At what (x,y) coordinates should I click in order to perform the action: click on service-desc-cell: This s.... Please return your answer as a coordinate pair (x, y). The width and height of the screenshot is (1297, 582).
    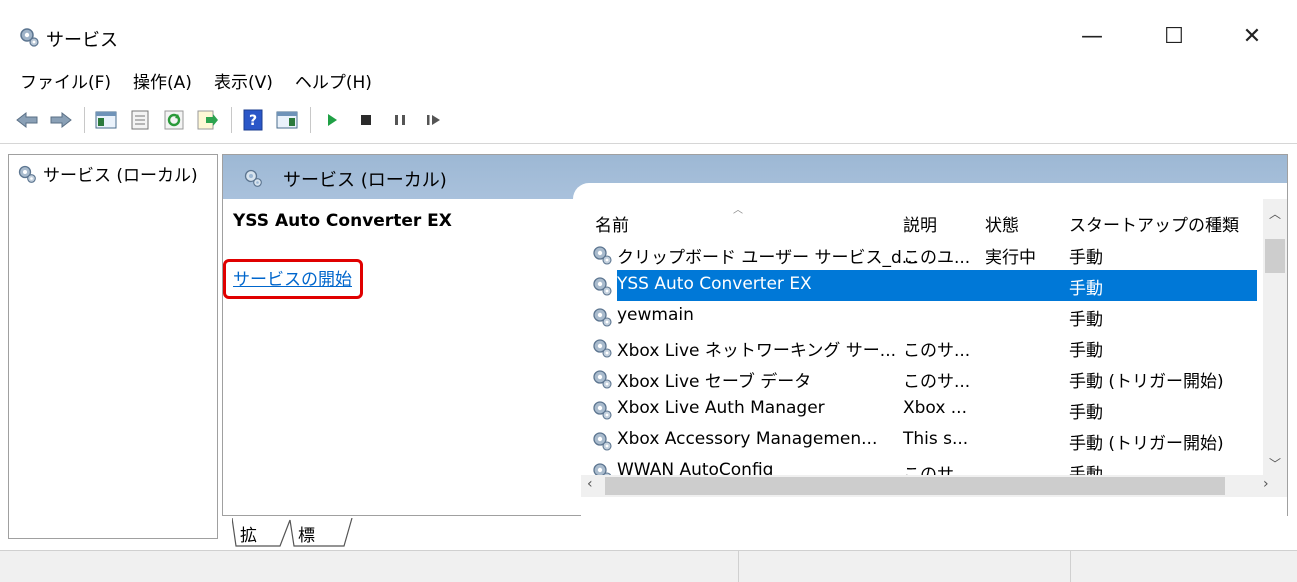
    Looking at the image, I should click on (936, 439).